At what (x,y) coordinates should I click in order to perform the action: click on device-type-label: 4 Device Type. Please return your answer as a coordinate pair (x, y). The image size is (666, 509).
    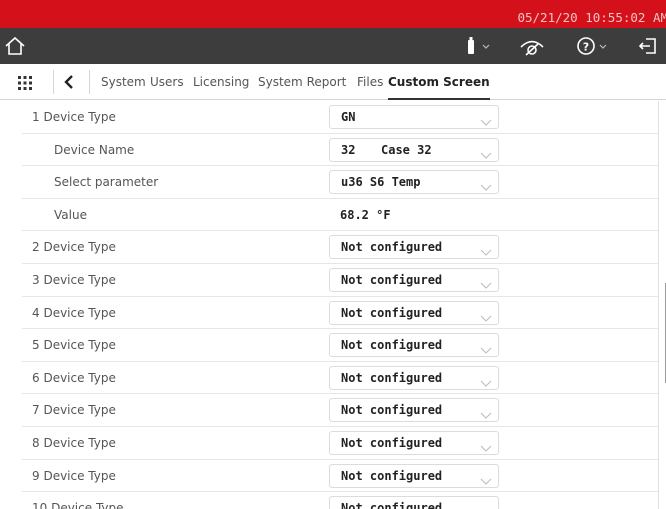
    Looking at the image, I should click on (74, 312).